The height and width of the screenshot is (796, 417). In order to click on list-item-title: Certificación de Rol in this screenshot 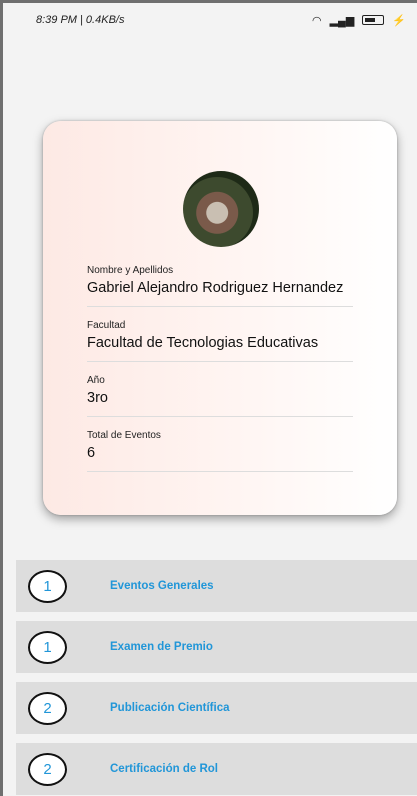, I will do `click(164, 769)`.